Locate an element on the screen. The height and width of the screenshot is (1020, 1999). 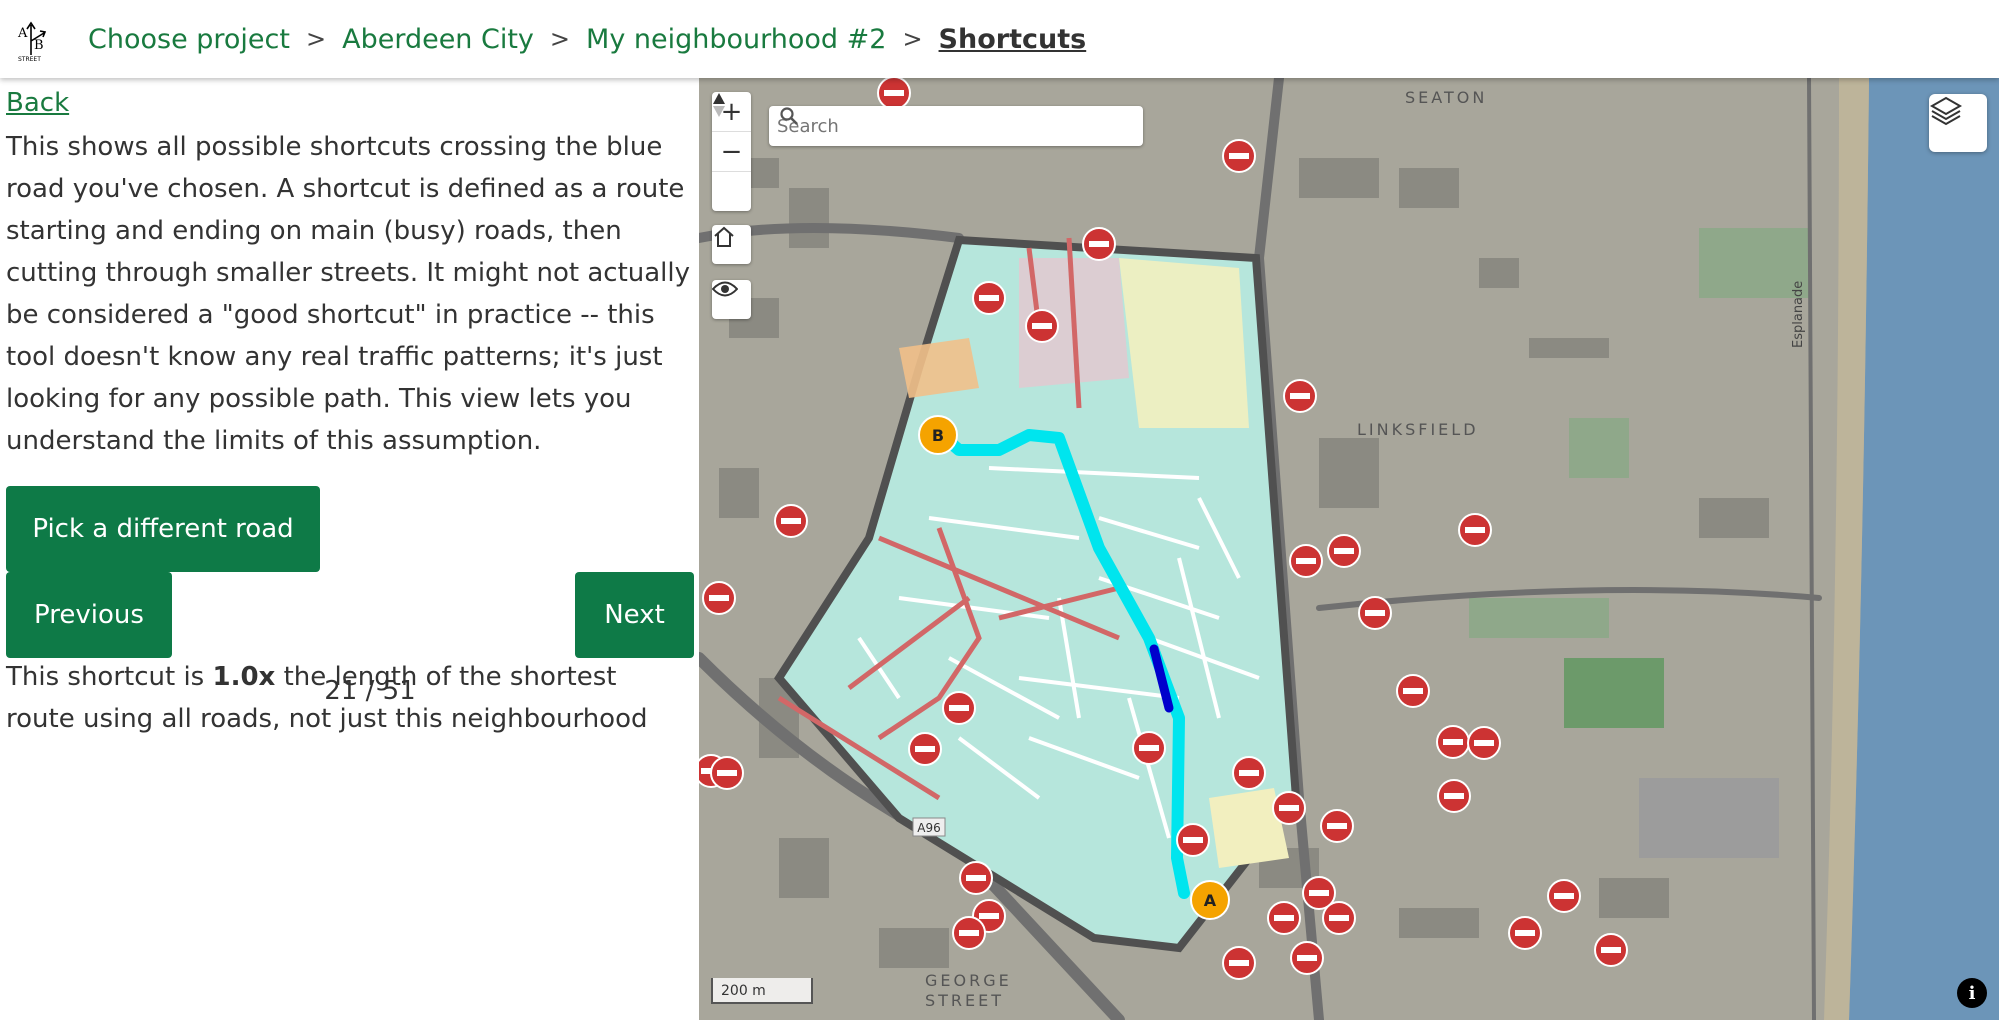
toggle-visibility-button is located at coordinates (731, 299).